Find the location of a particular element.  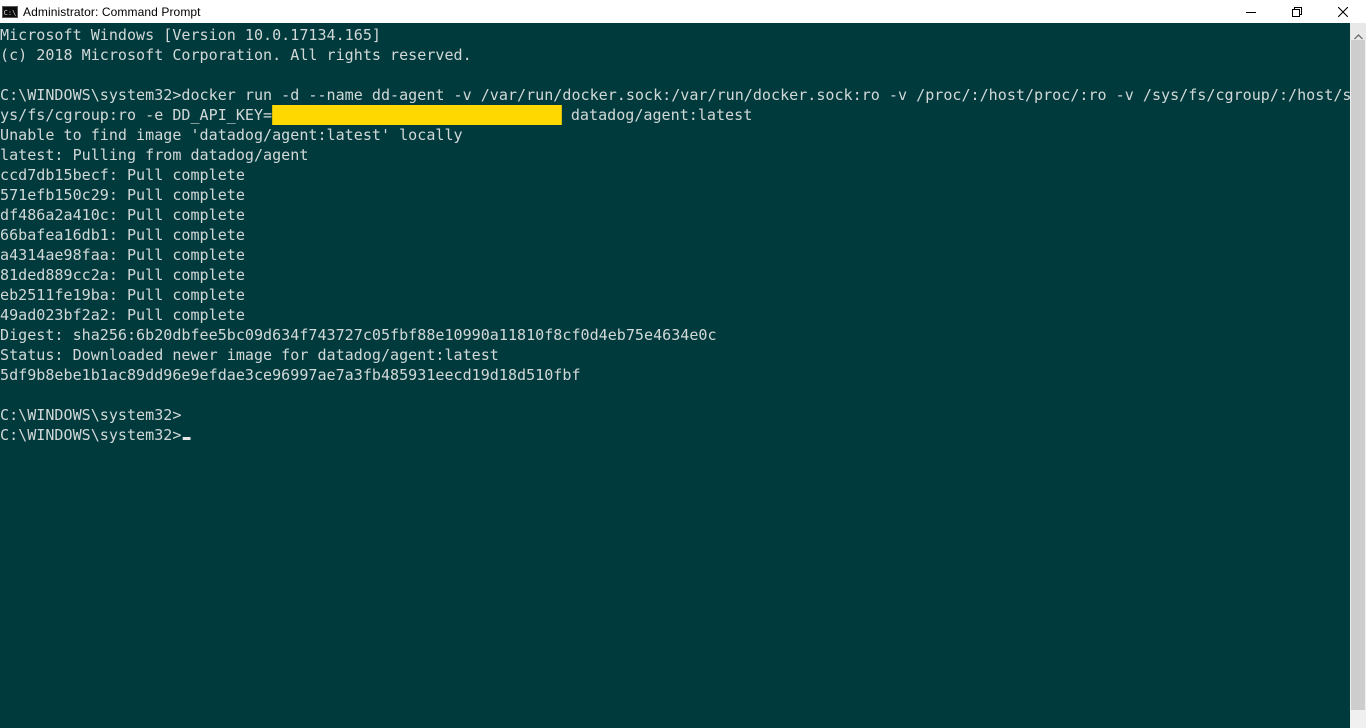

console-line-active-prompt: C:\WINDOWS\system32> is located at coordinates (675, 435).